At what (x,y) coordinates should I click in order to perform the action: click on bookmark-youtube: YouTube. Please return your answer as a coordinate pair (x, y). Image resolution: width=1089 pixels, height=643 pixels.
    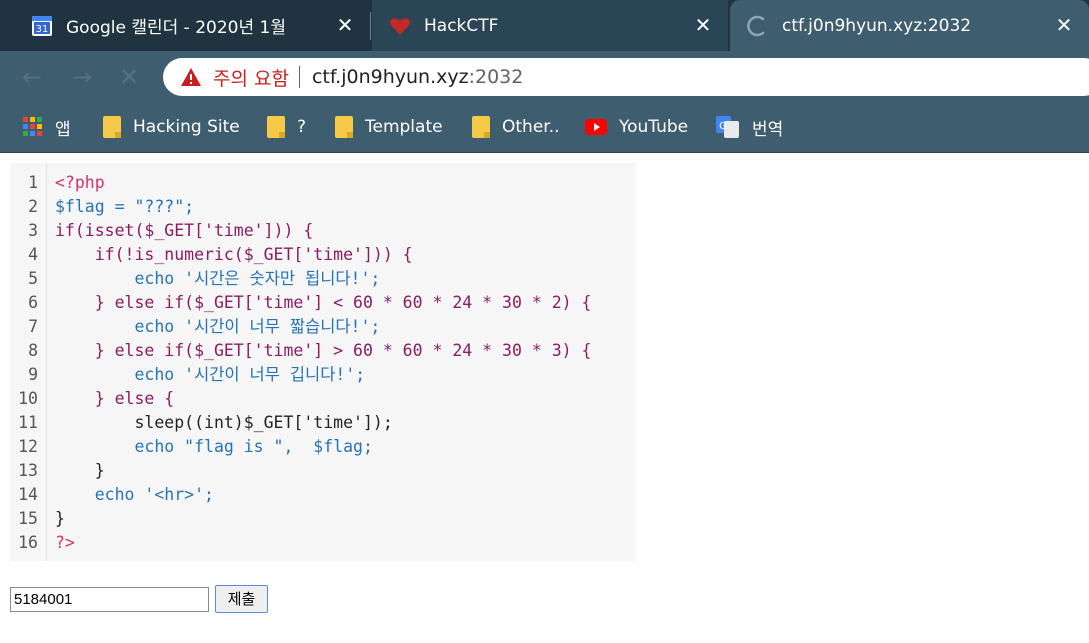
    Looking at the image, I should click on (636, 127).